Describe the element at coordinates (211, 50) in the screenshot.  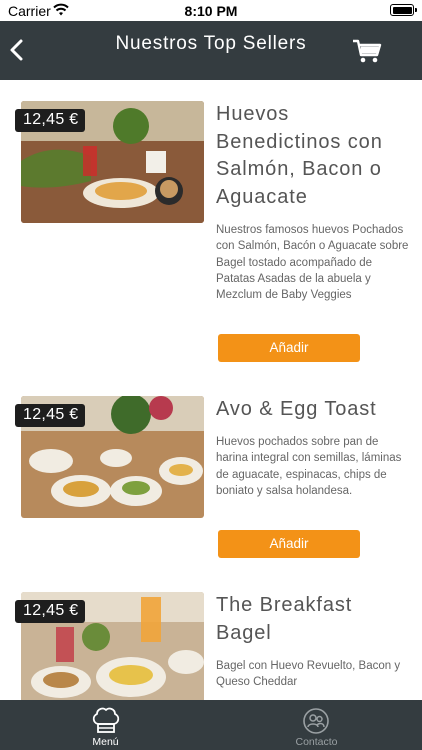
I see `navigation-bar: Nuestros Top Sellers` at that location.